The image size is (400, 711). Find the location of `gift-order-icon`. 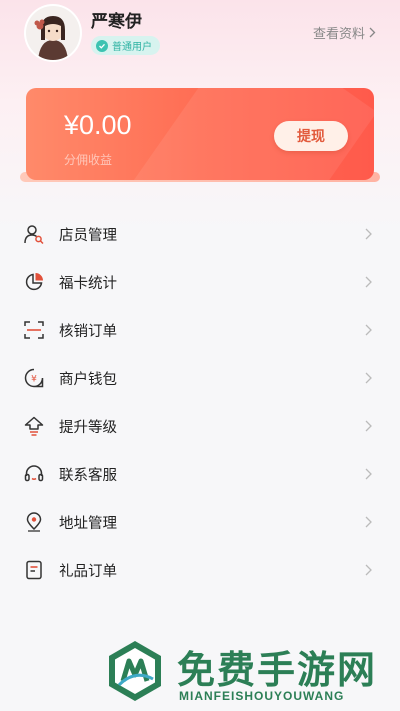

gift-order-icon is located at coordinates (34, 570).